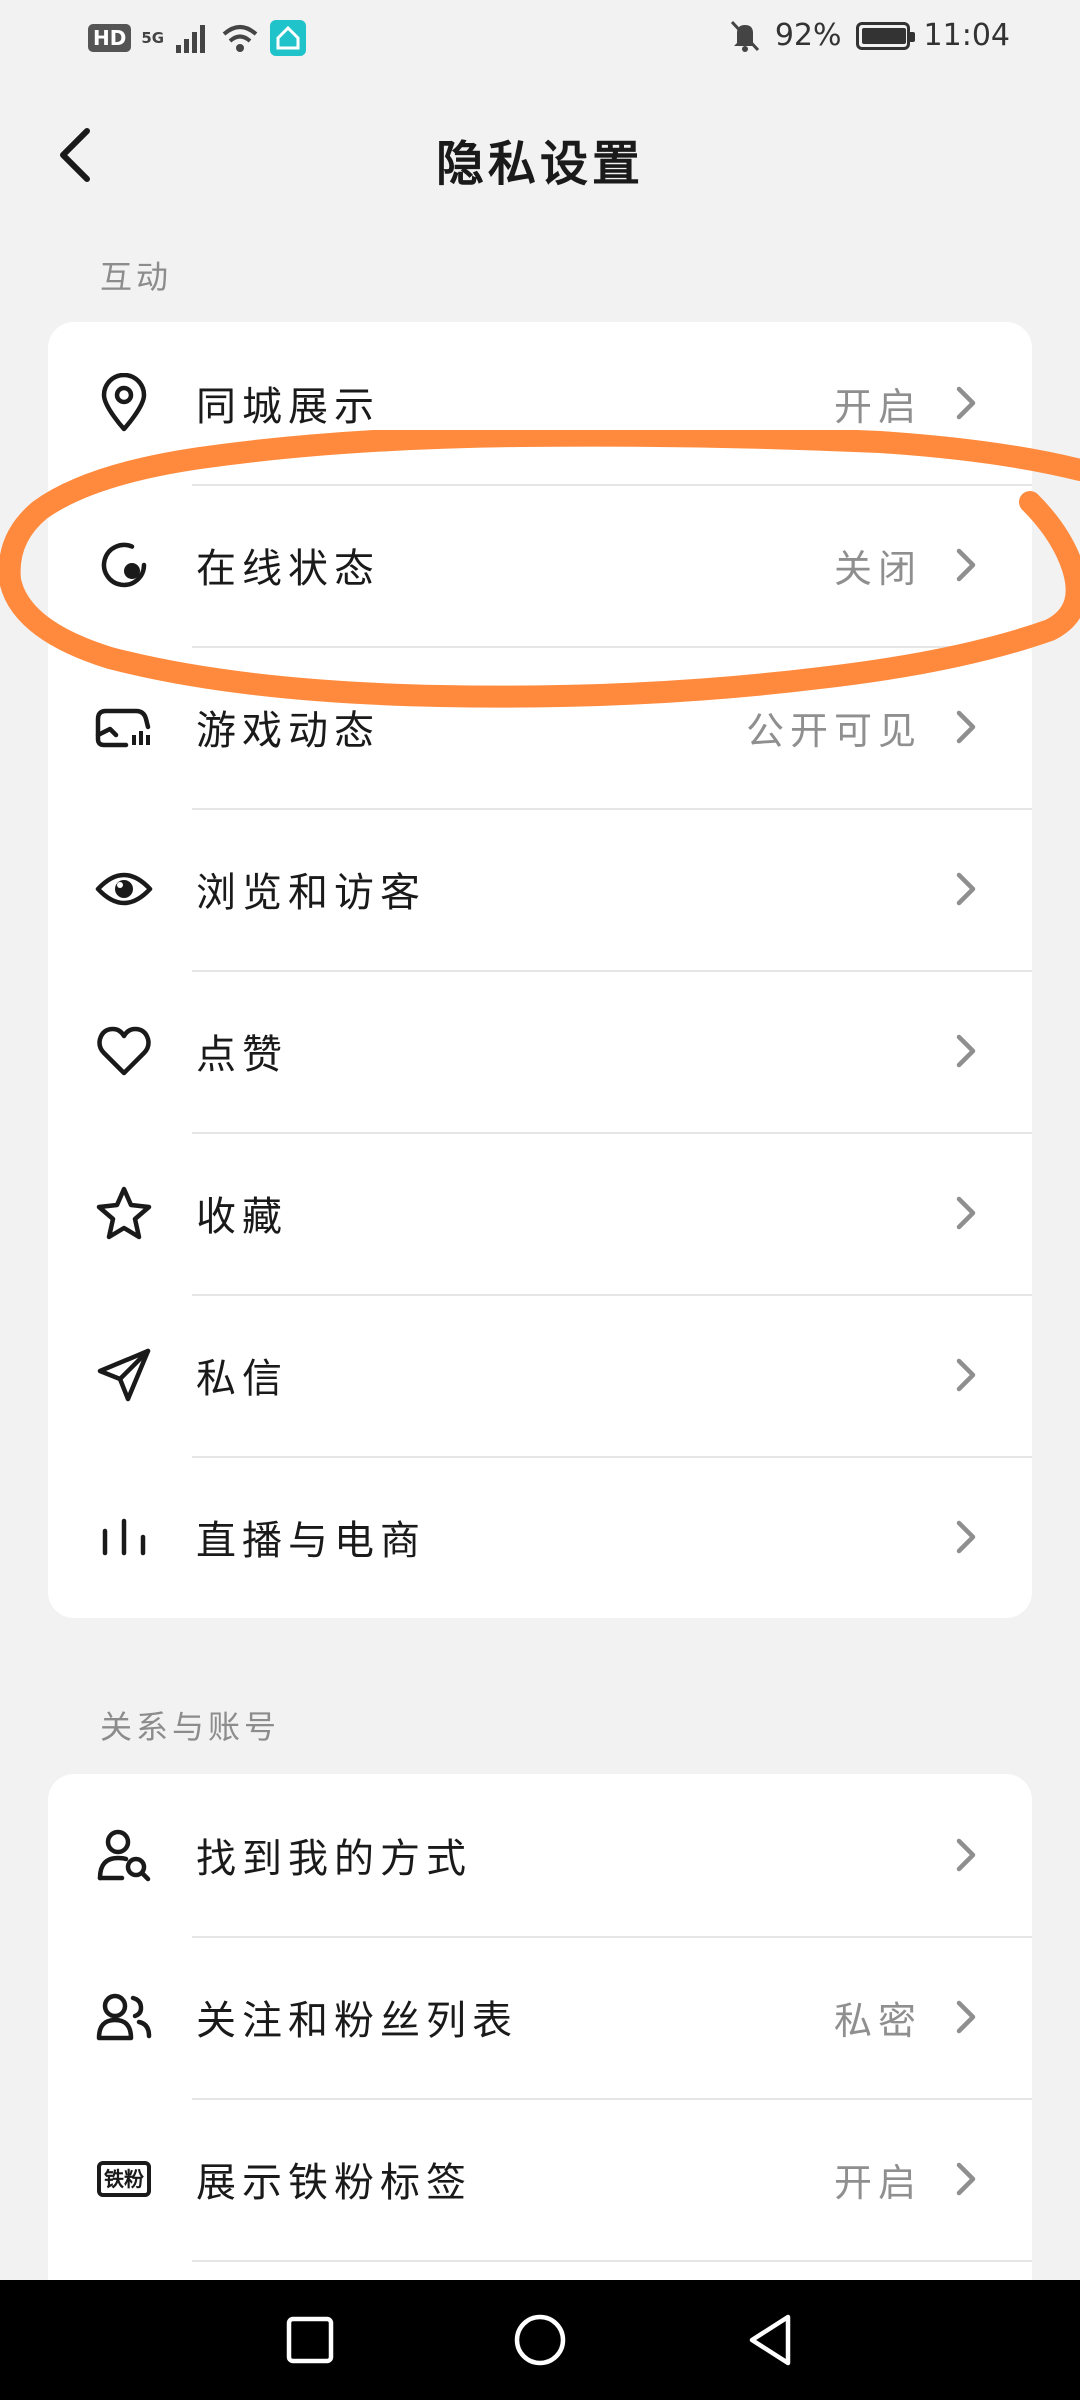 This screenshot has width=1080, height=2400. What do you see at coordinates (124, 1213) in the screenshot?
I see `star-icon` at bounding box center [124, 1213].